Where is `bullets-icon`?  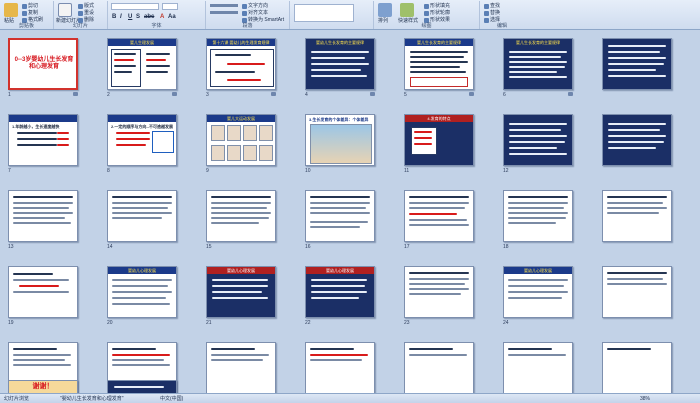
bullets-icon is located at coordinates (224, 5).